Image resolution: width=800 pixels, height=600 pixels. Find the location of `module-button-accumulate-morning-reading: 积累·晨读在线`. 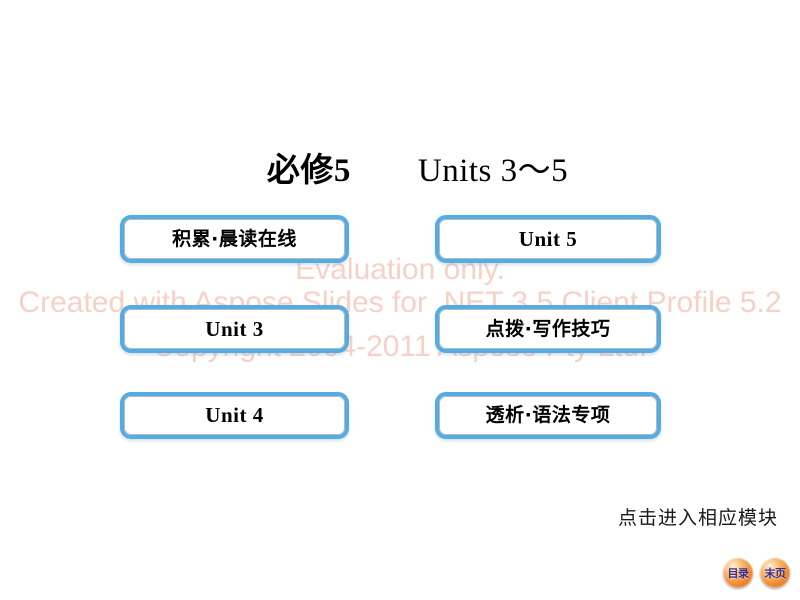

module-button-accumulate-morning-reading: 积累·晨读在线 is located at coordinates (234, 239).